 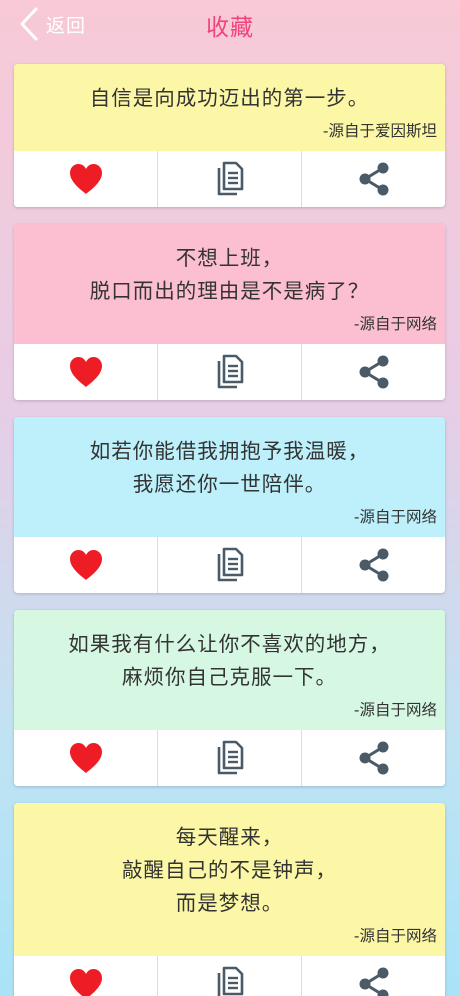 I want to click on quote-text: 如若你能借我拥抱予我温暖， 我愿还你一世陪伴。, so click(x=229, y=467).